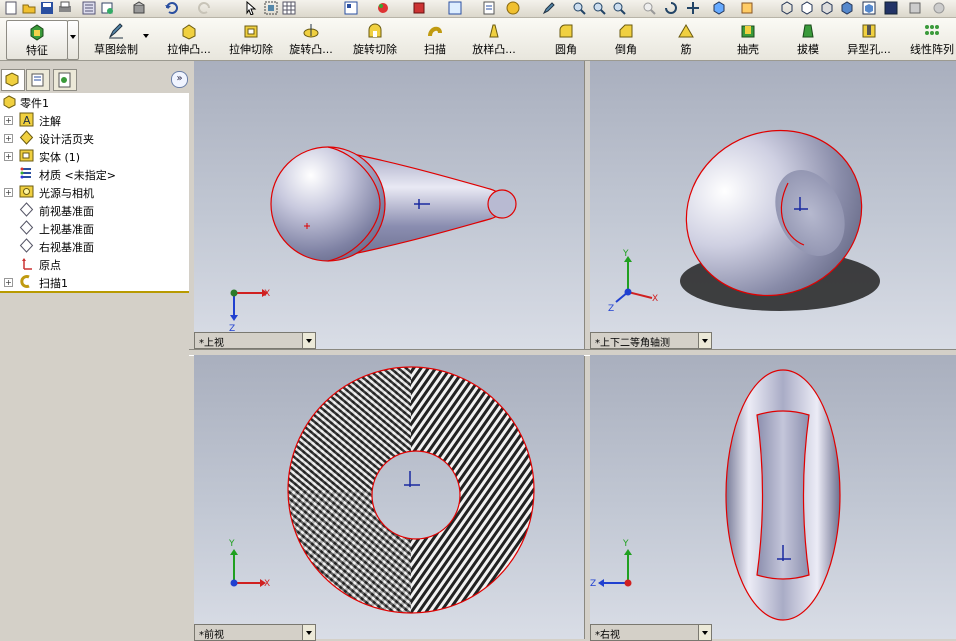 The width and height of the screenshot is (956, 641). Describe the element at coordinates (686, 39) in the screenshot. I see `rib-button: 筋` at that location.